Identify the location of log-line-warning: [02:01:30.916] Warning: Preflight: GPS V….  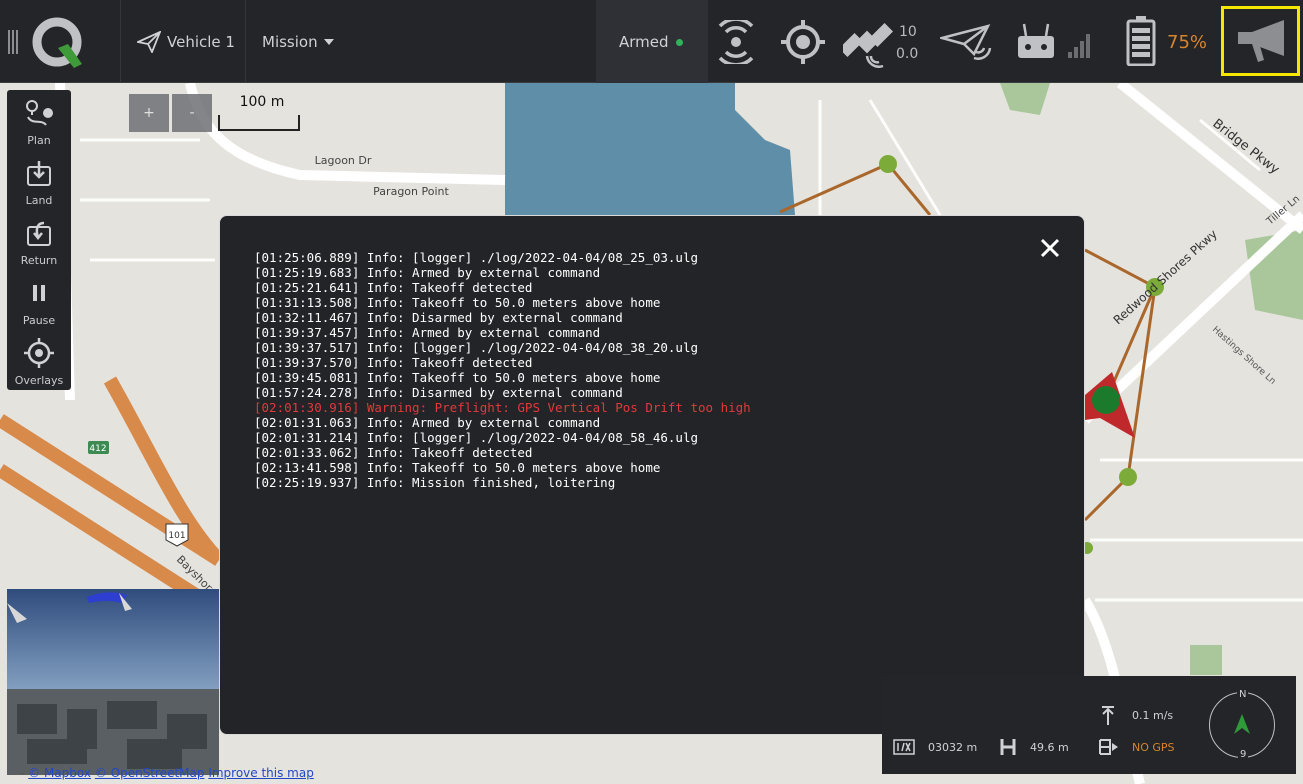
(502, 407).